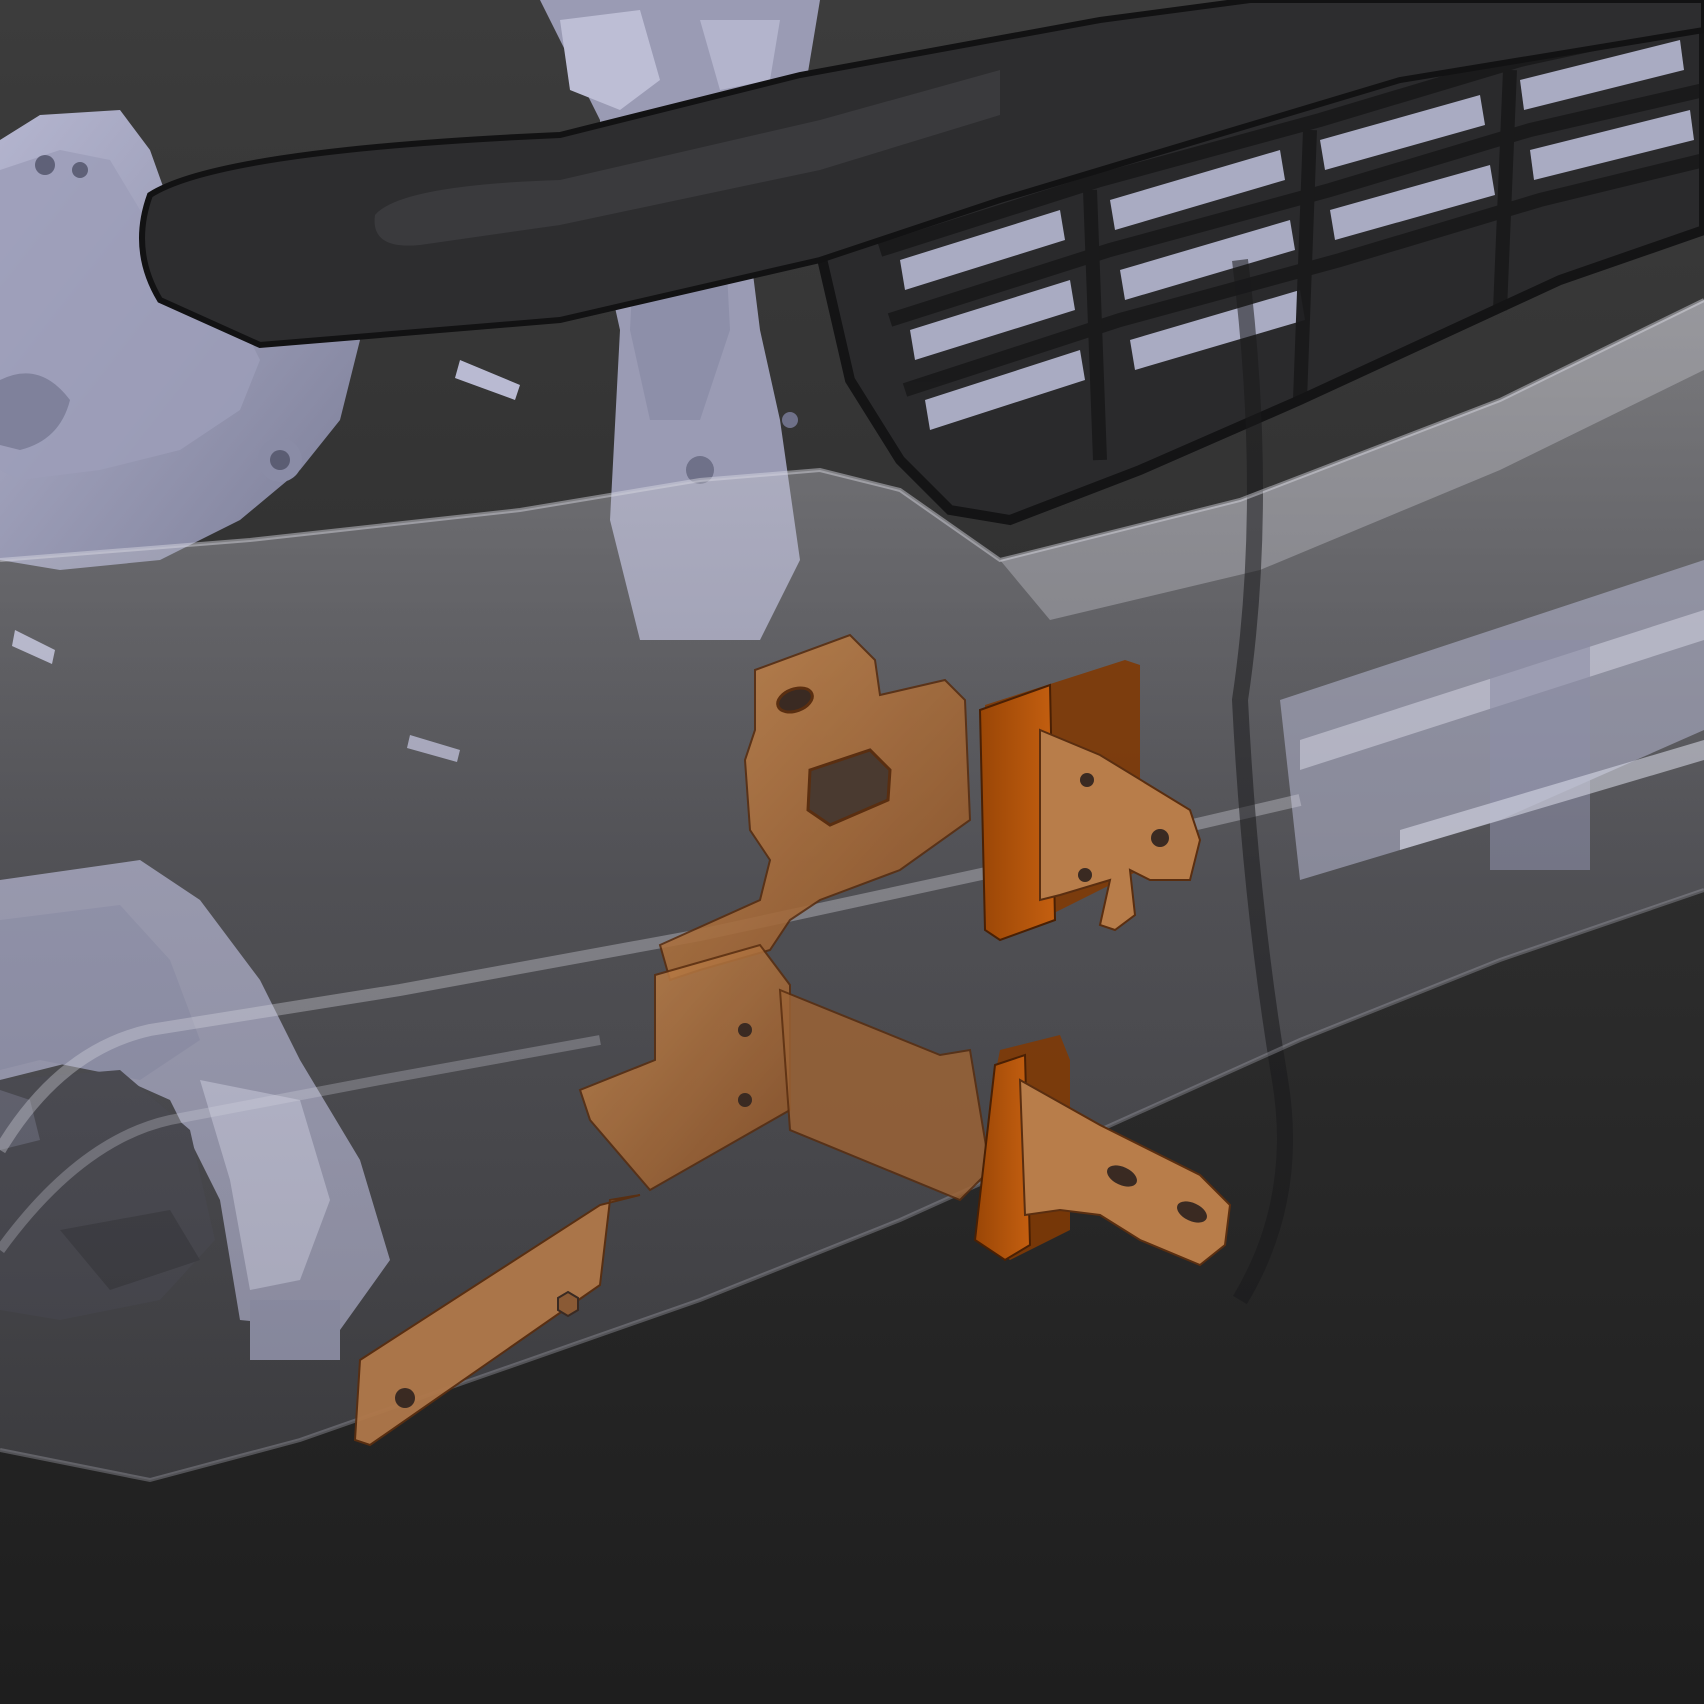  What do you see at coordinates (568, 1304) in the screenshot?
I see `hex-nut` at bounding box center [568, 1304].